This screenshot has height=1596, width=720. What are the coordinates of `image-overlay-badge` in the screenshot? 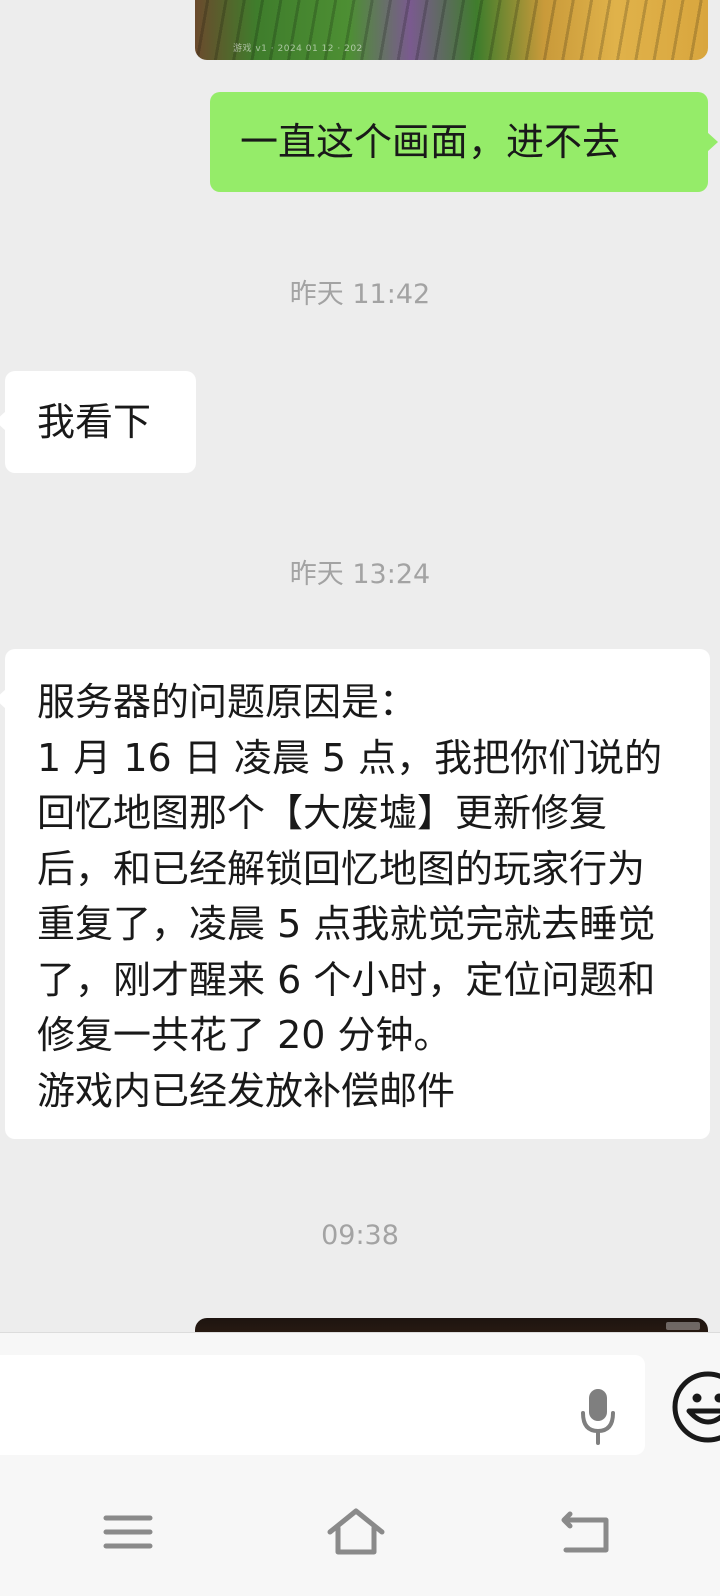 It's located at (683, 1326).